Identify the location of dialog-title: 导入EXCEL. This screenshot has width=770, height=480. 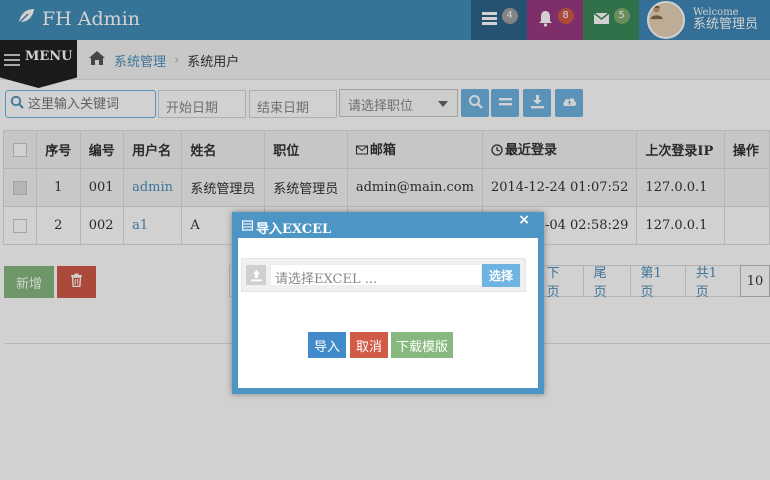
(286, 227).